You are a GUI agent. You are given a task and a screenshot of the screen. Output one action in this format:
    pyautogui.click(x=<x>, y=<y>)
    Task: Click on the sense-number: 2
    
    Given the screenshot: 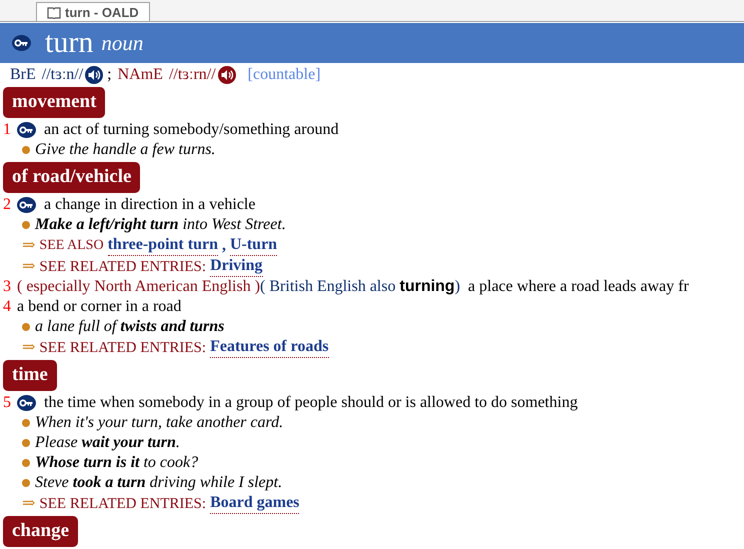 What is the action you would take?
    pyautogui.click(x=7, y=205)
    